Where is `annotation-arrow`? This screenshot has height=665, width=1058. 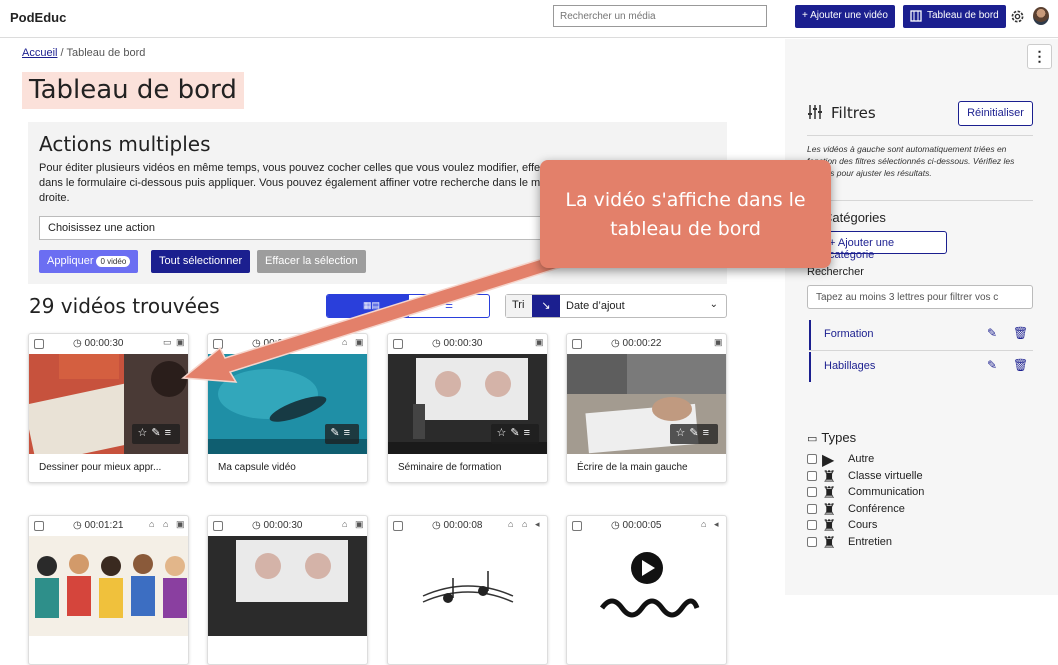 annotation-arrow is located at coordinates (375, 317).